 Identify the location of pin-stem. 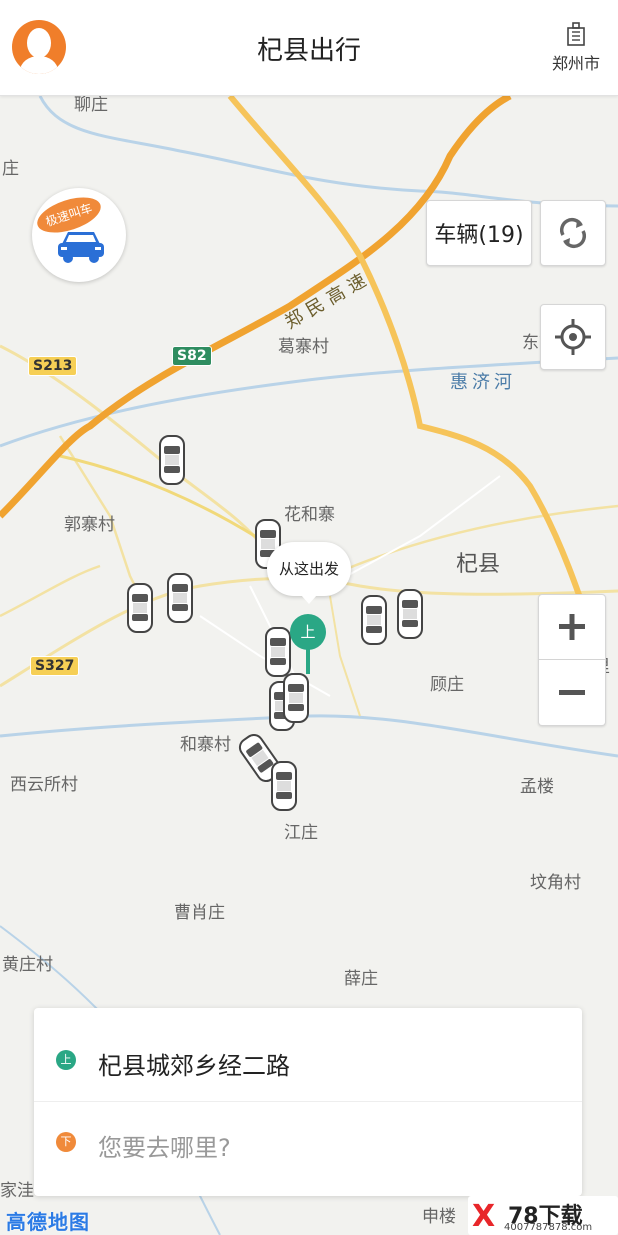
(308, 661).